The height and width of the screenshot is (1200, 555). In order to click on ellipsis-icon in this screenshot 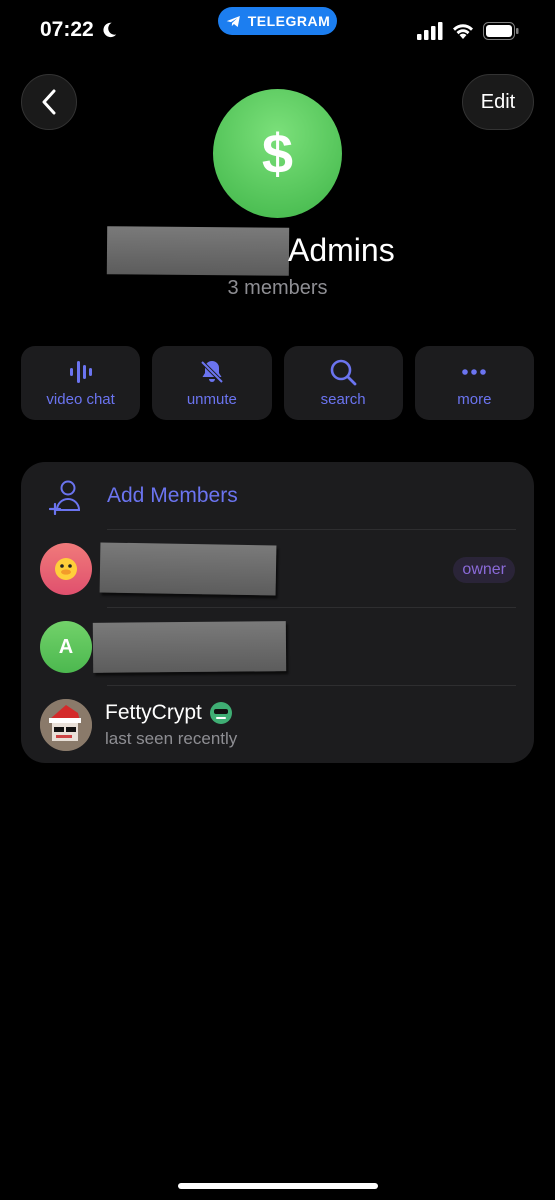, I will do `click(474, 372)`.